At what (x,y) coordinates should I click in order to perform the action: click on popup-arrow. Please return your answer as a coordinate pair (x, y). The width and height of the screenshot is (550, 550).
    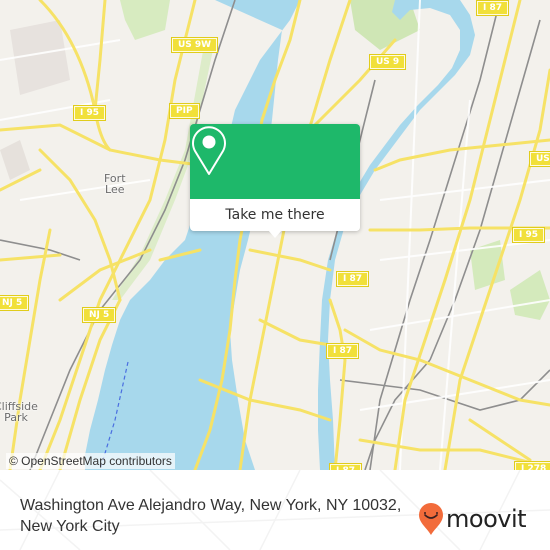
    Looking at the image, I should click on (275, 234).